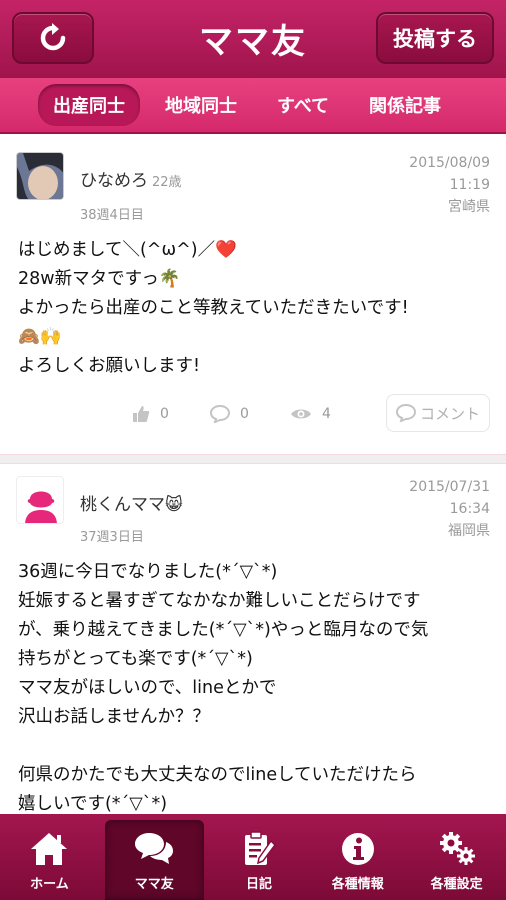 Image resolution: width=506 pixels, height=900 pixels. I want to click on nav-home-label: ホーム, so click(49, 884).